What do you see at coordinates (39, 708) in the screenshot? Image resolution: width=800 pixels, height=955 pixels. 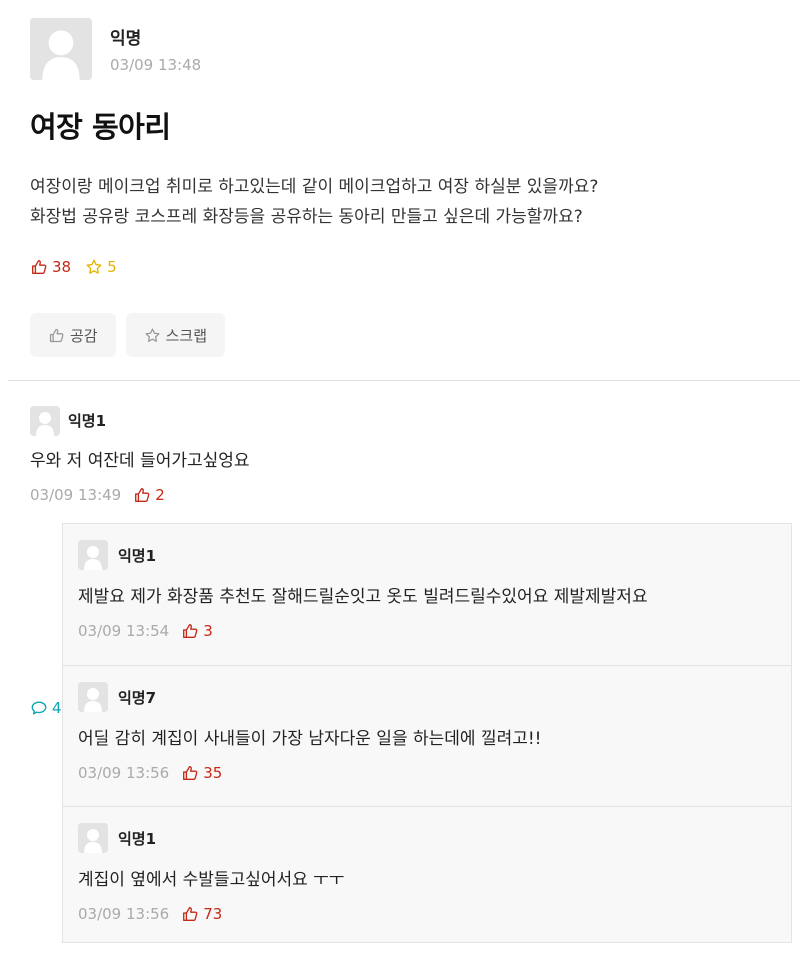 I see `speech-bubble-icon` at bounding box center [39, 708].